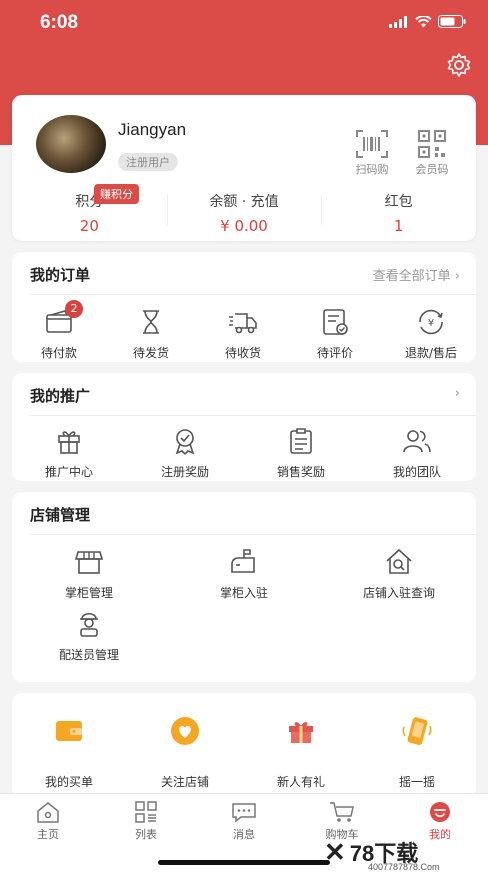 This screenshot has width=488, height=874. I want to click on tab-label: 消息, so click(244, 834).